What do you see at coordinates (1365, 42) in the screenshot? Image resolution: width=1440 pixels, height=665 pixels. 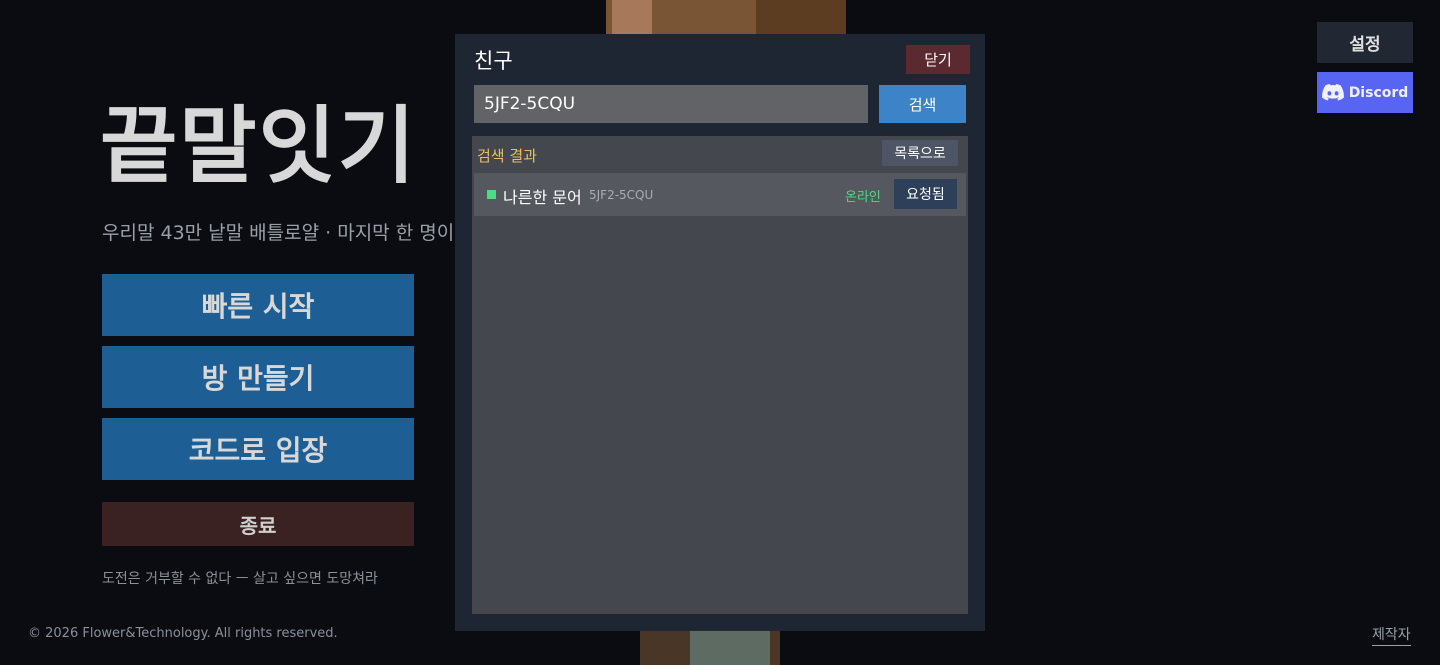 I see `settings-button: 설정` at bounding box center [1365, 42].